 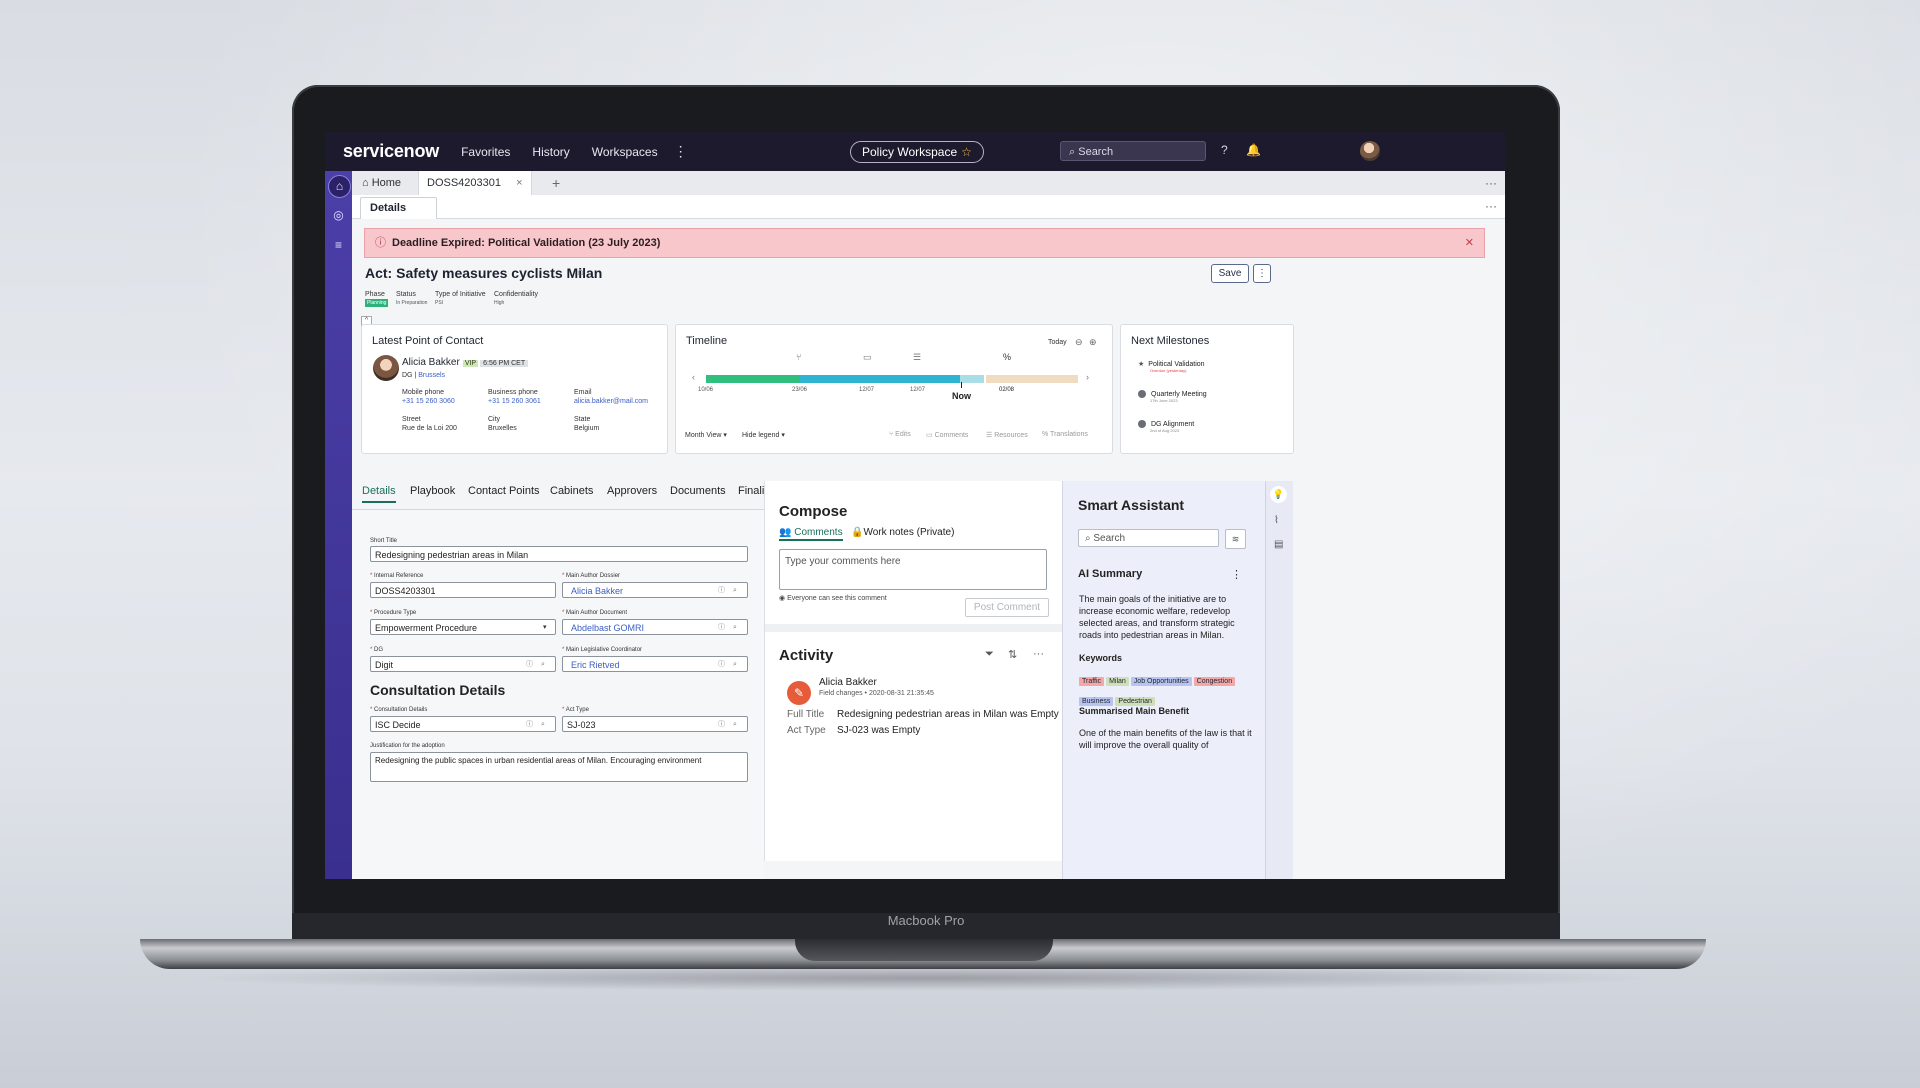 What do you see at coordinates (1166, 426) in the screenshot?
I see `milestone-item: DG Alignment 2nd of Aug 2023` at bounding box center [1166, 426].